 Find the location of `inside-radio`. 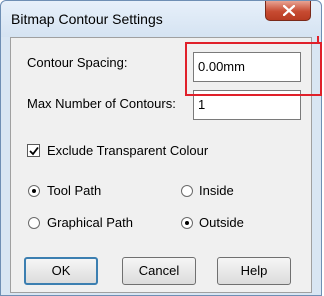

inside-radio is located at coordinates (187, 191).